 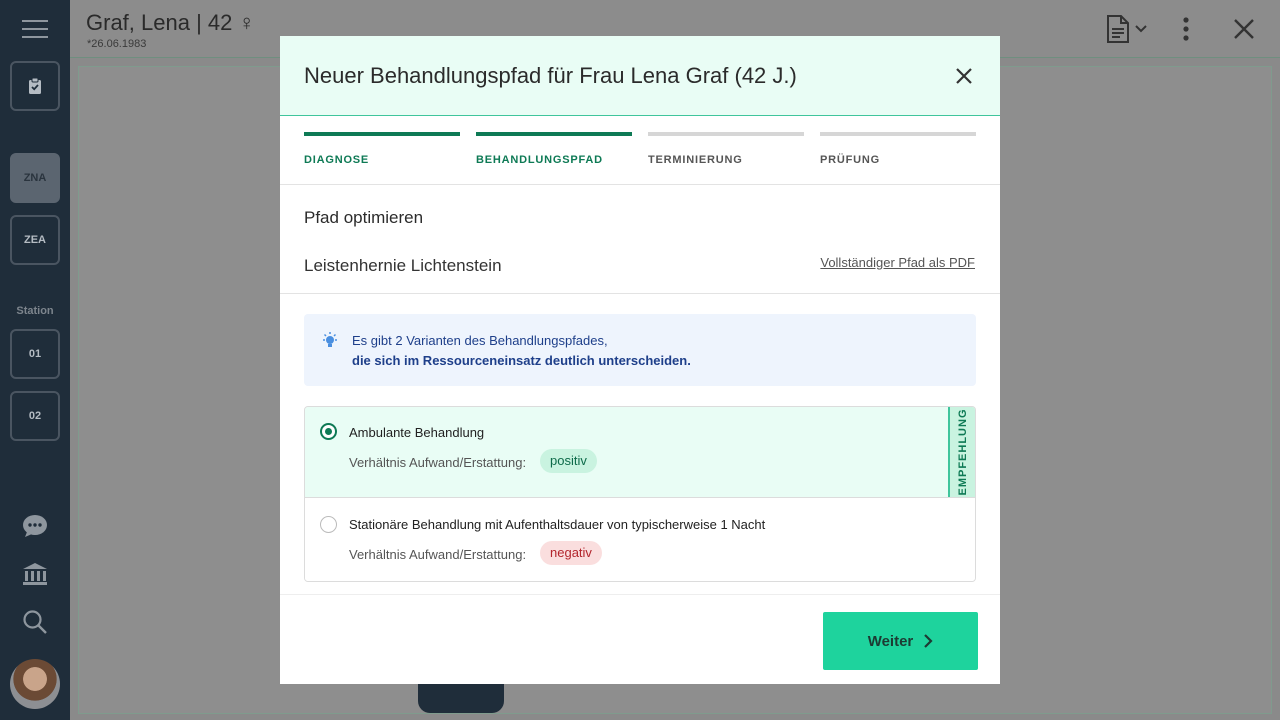 I want to click on status-badge: positiv, so click(x=568, y=461).